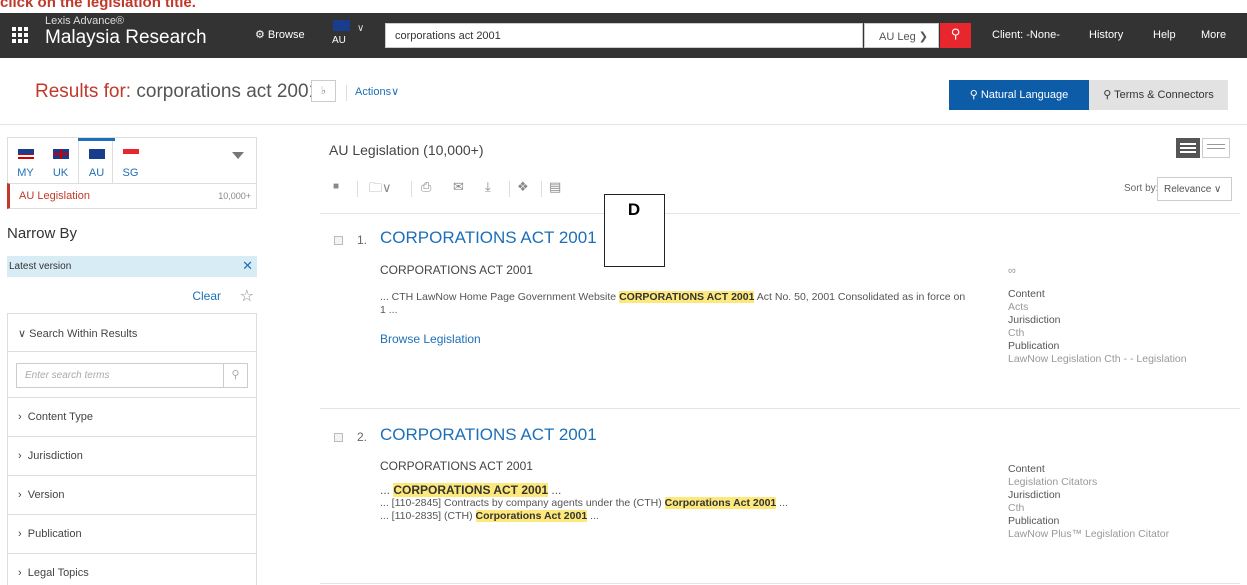 This screenshot has width=1247, height=585. Describe the element at coordinates (336, 186) in the screenshot. I see `select-all-checkbox: ■` at that location.